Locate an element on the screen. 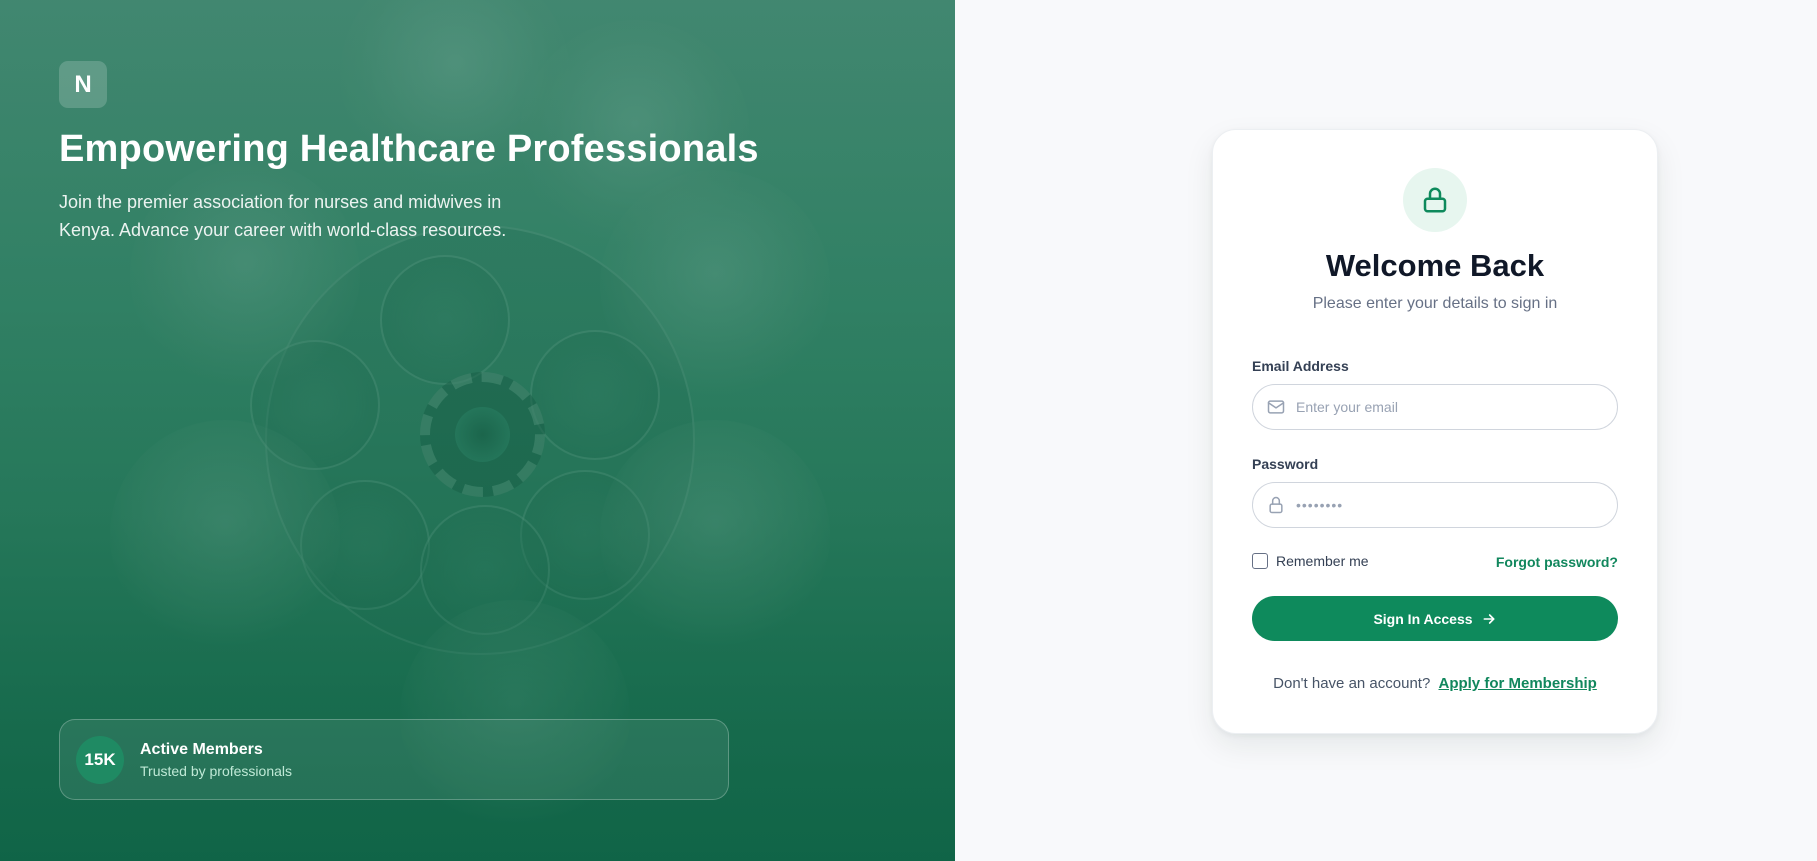 Image resolution: width=1817 pixels, height=861 pixels. stats-description: Trusted by professionals is located at coordinates (216, 770).